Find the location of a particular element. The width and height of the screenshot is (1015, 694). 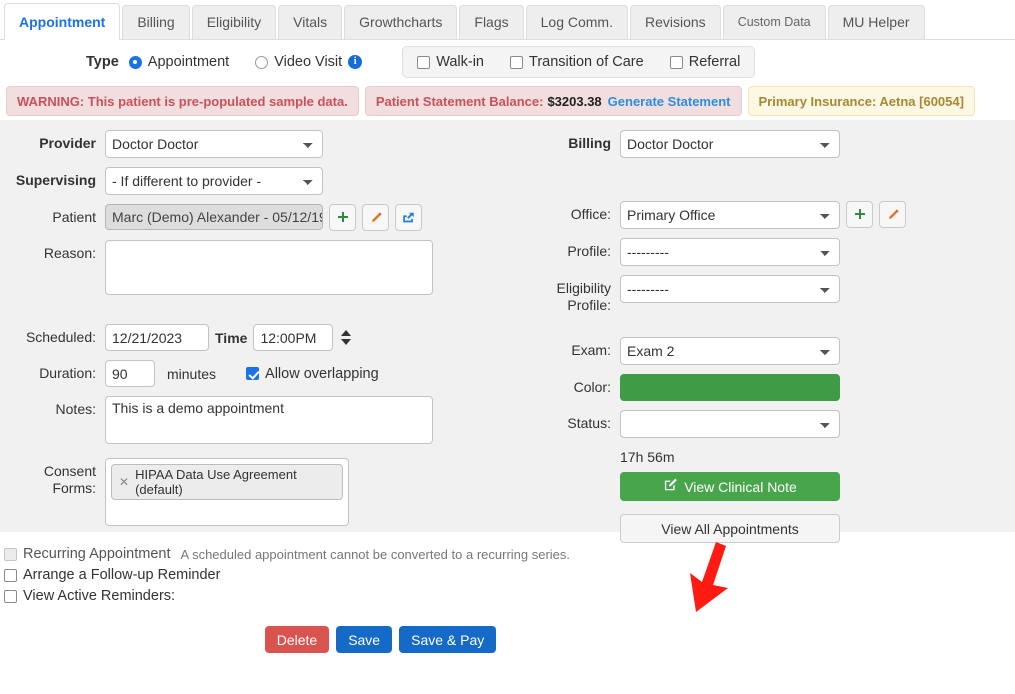

footer-button-row: Delete Save Save & Pay is located at coordinates (509, 639).